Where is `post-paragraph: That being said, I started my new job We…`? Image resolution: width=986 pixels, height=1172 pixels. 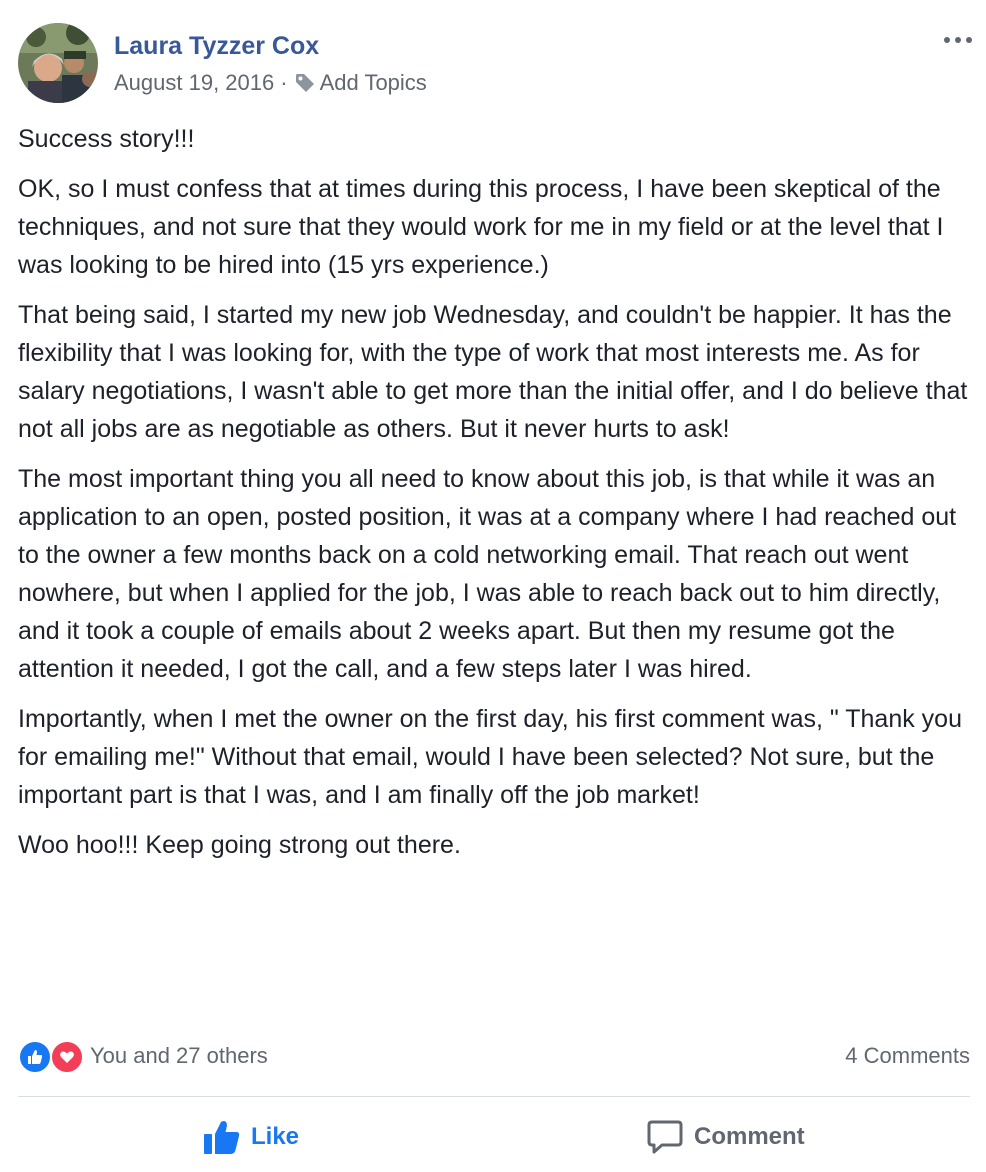
post-paragraph: That being said, I started my new job We… is located at coordinates (493, 372).